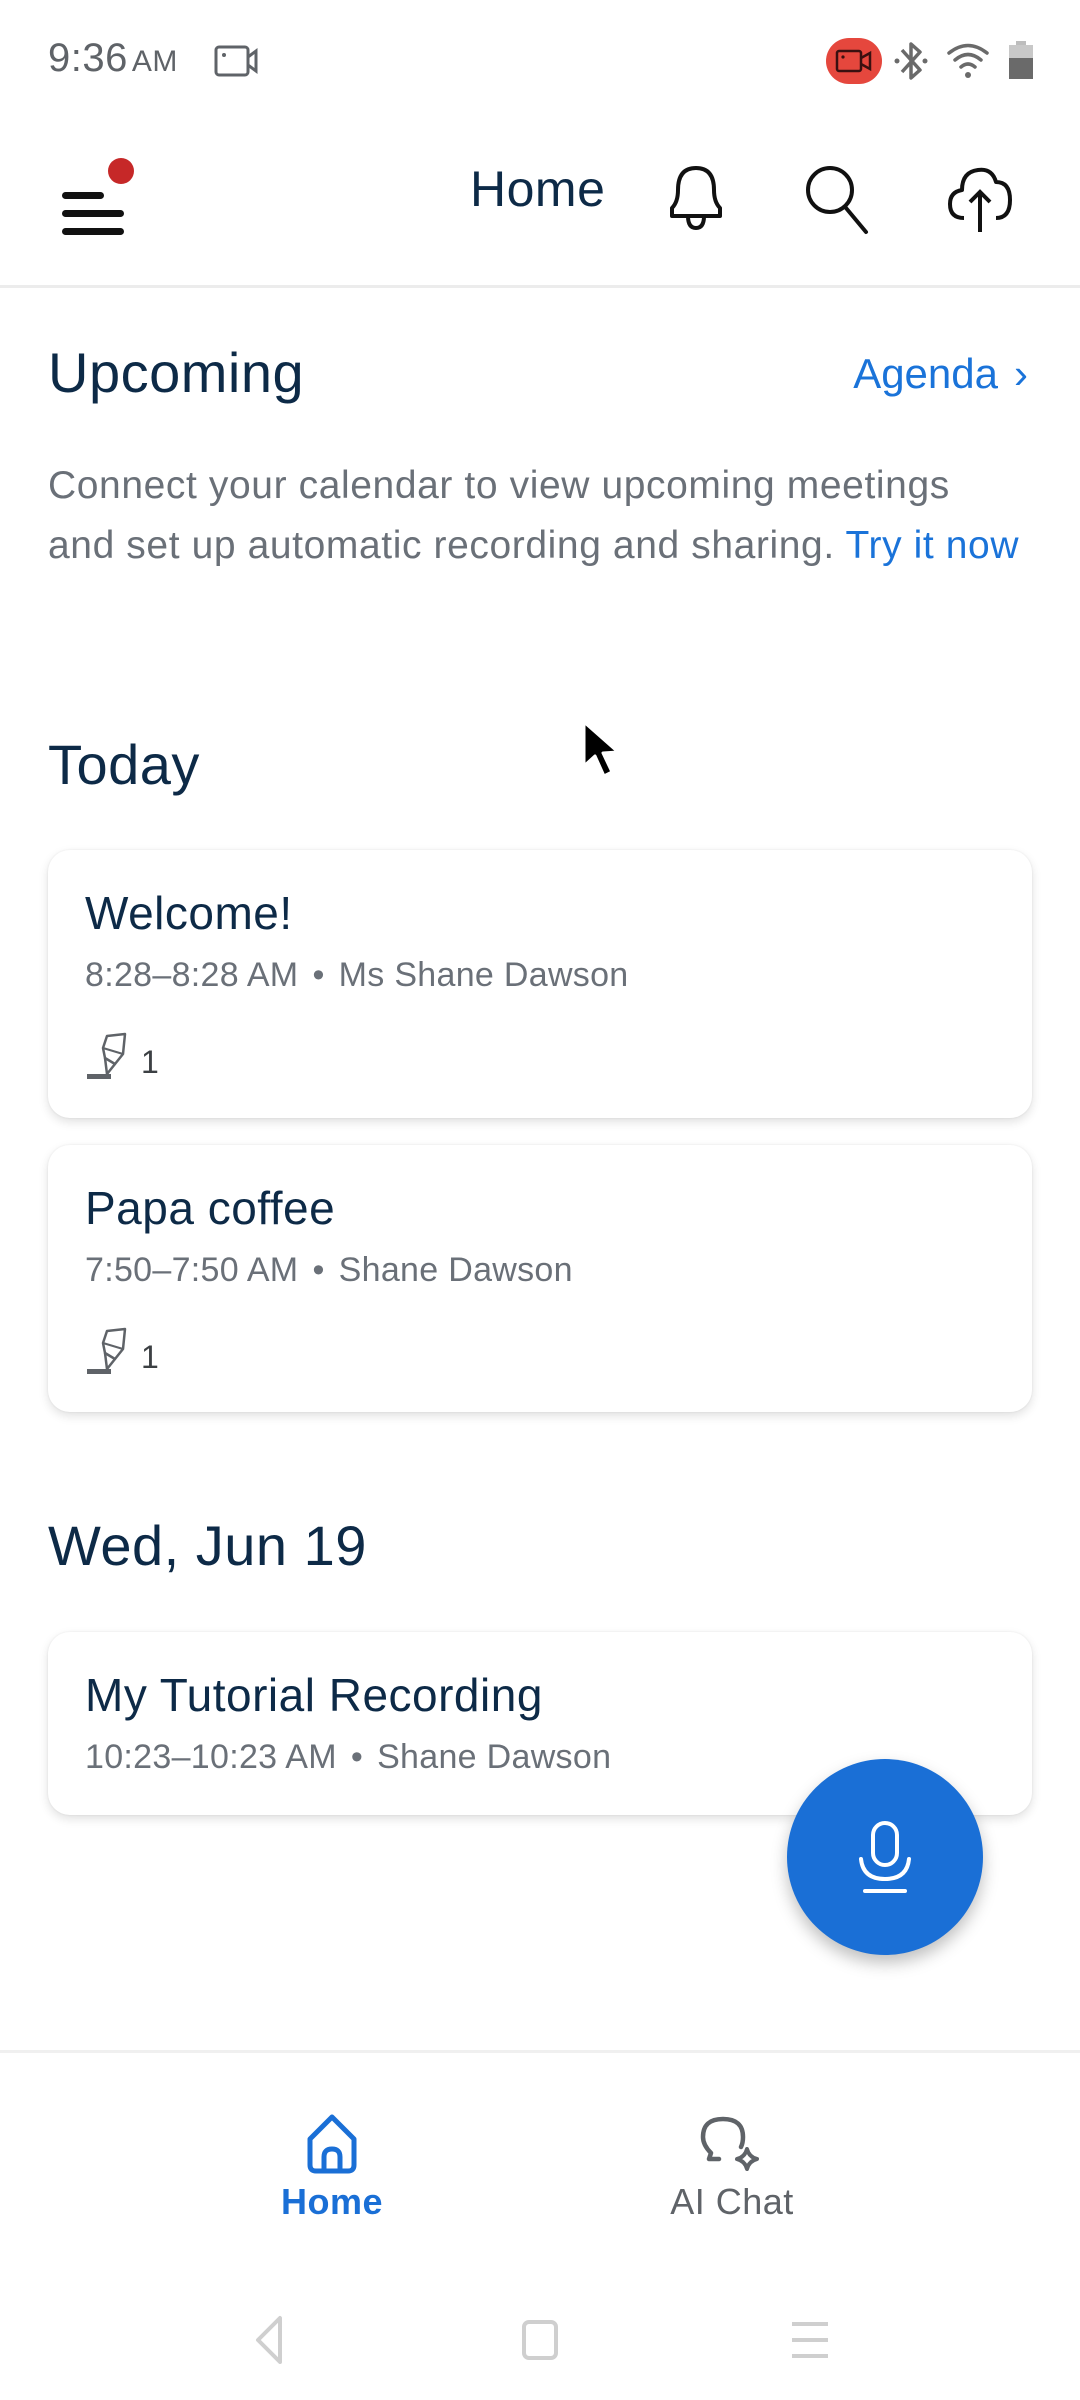 This screenshot has width=1080, height=2400. Describe the element at coordinates (1021, 60) in the screenshot. I see `battery-icon` at that location.